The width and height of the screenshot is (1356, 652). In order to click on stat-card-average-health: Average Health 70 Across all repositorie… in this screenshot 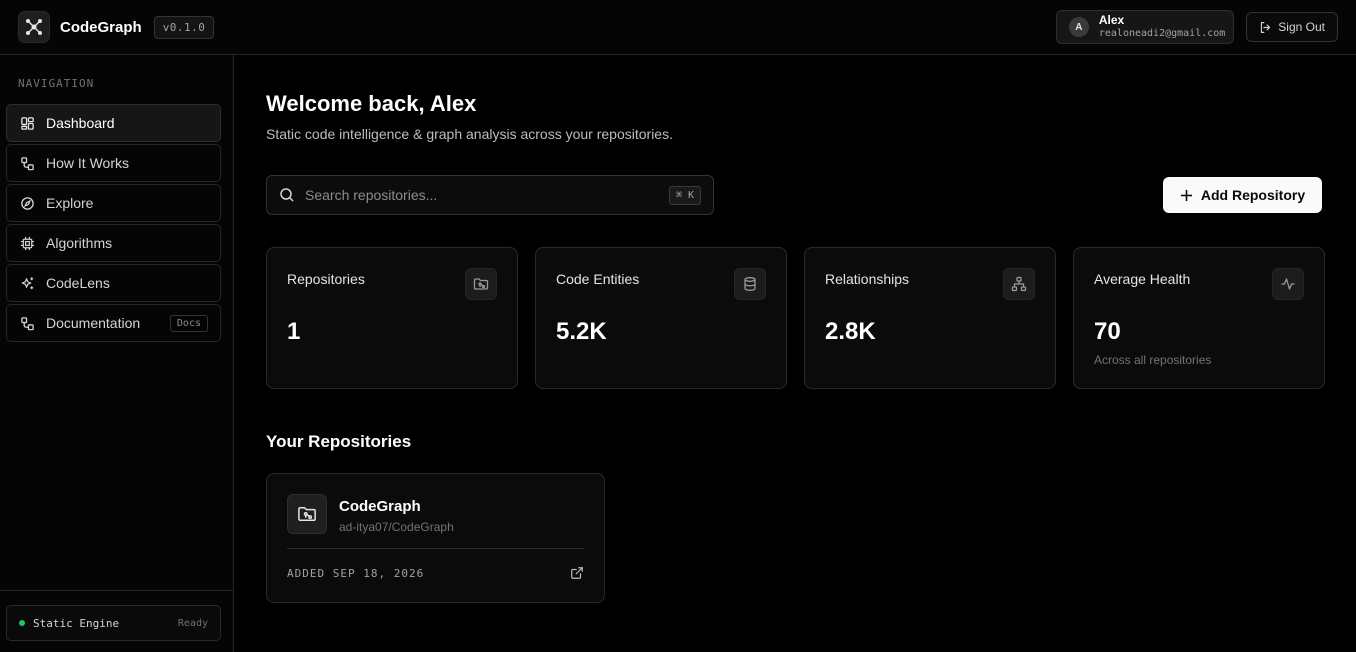, I will do `click(1199, 318)`.